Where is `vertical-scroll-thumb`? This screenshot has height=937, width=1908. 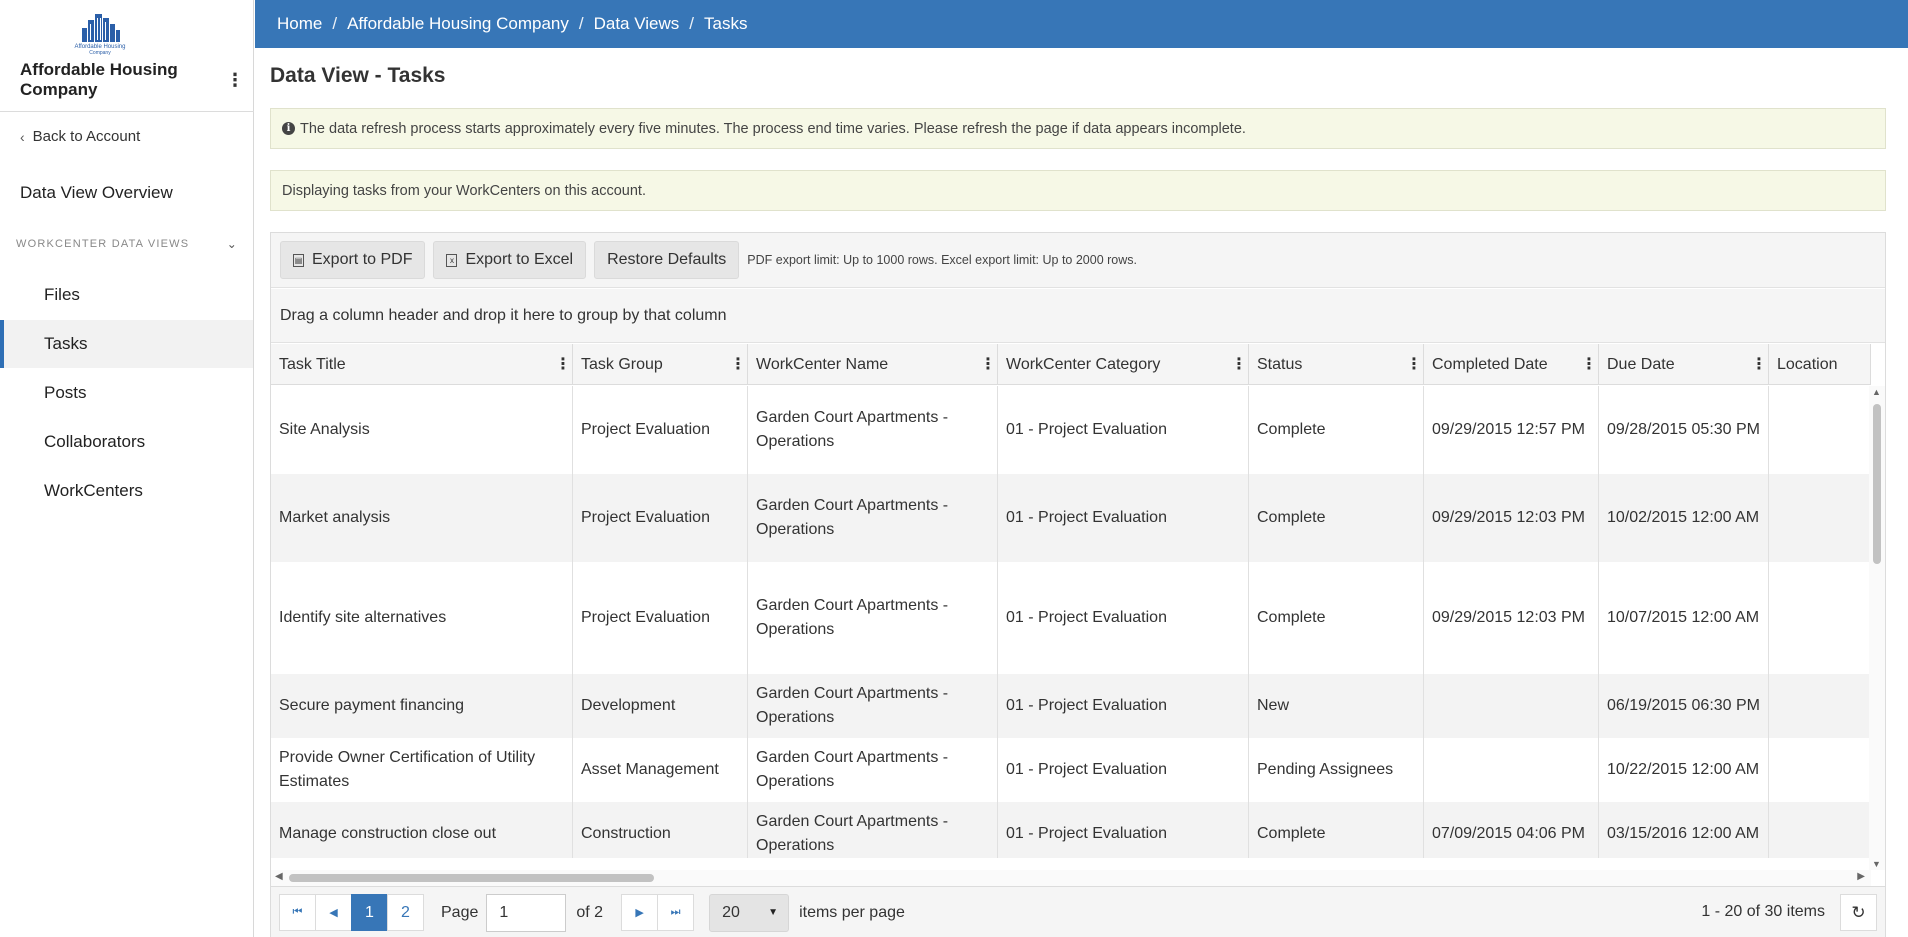
vertical-scroll-thumb is located at coordinates (1877, 484).